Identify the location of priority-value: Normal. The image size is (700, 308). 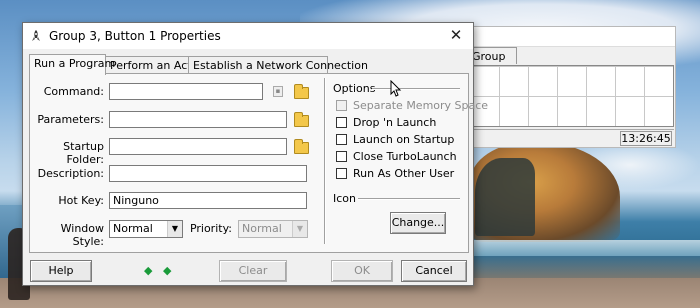
(262, 228).